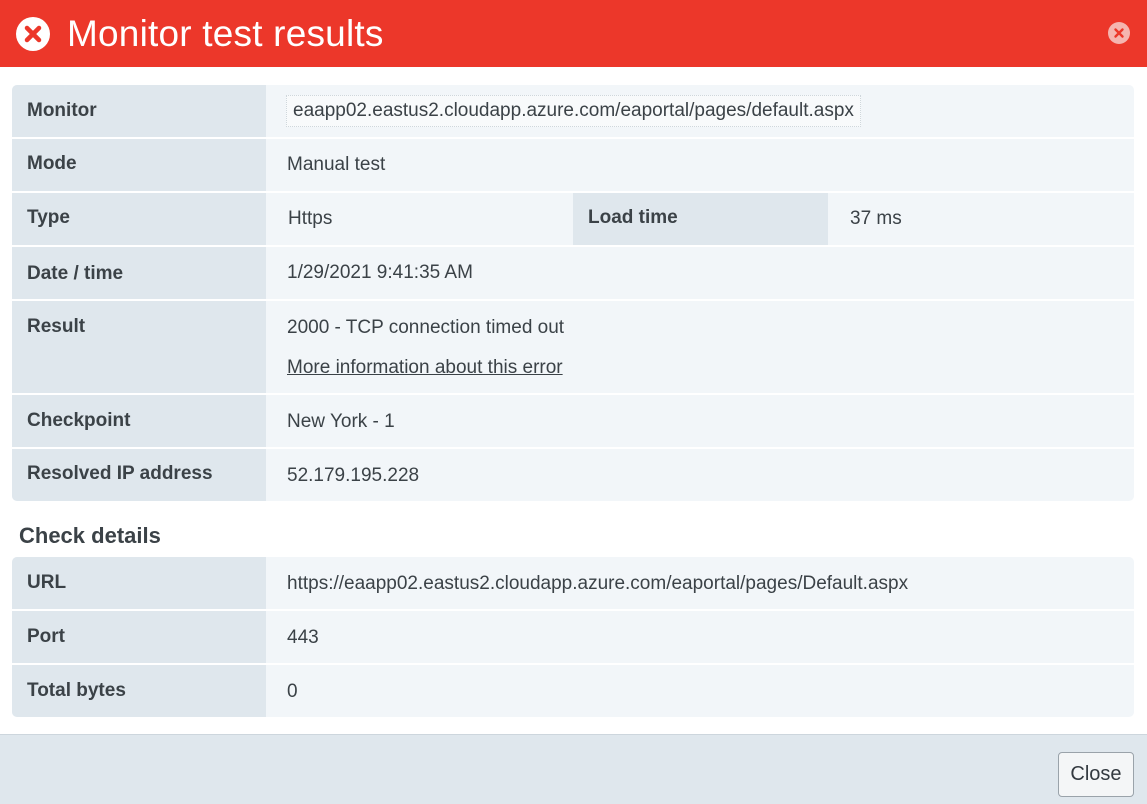  What do you see at coordinates (341, 421) in the screenshot?
I see `checkpoint-value: New York - 1` at bounding box center [341, 421].